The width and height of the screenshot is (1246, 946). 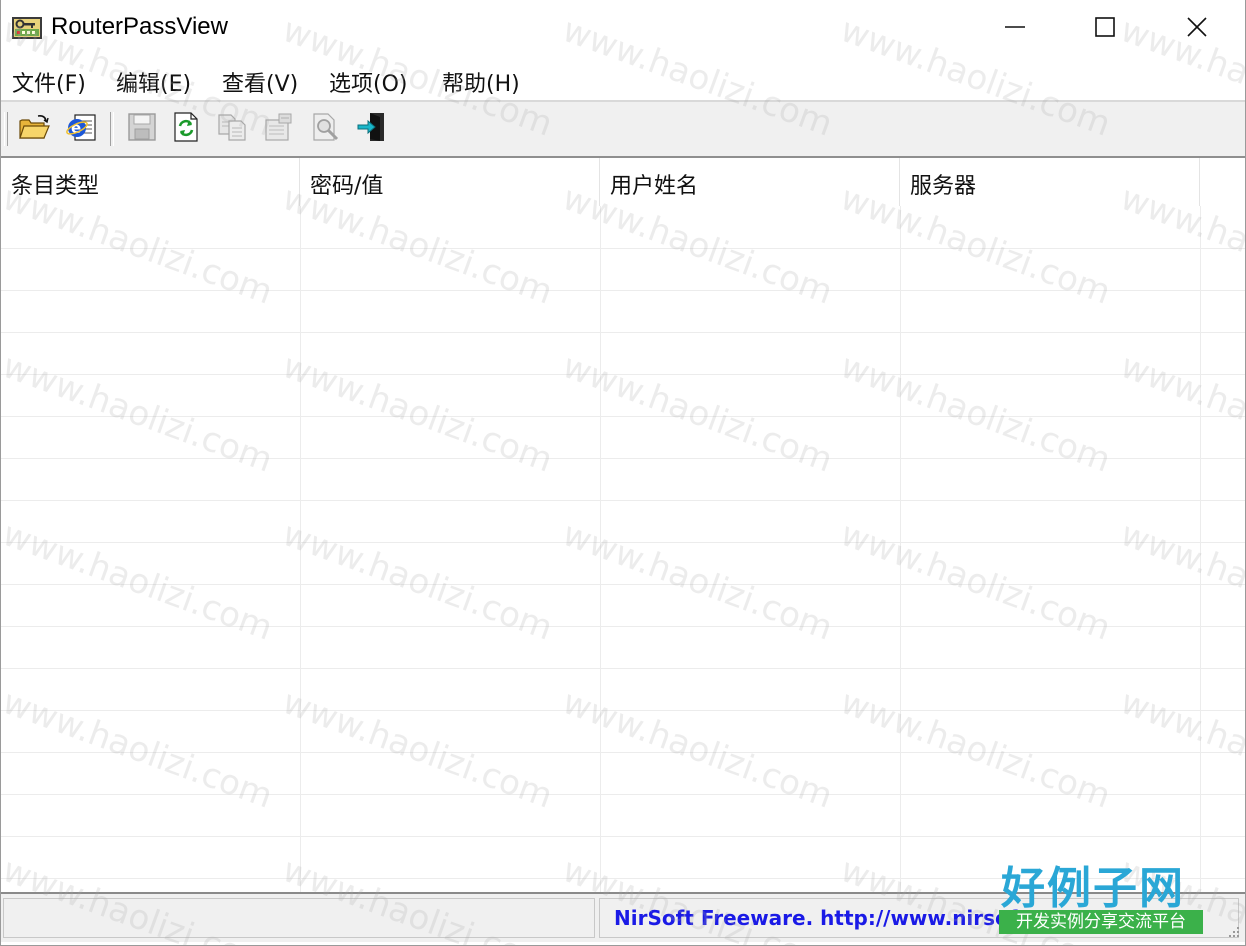 I want to click on column-header-password: 密码/值, so click(x=450, y=182).